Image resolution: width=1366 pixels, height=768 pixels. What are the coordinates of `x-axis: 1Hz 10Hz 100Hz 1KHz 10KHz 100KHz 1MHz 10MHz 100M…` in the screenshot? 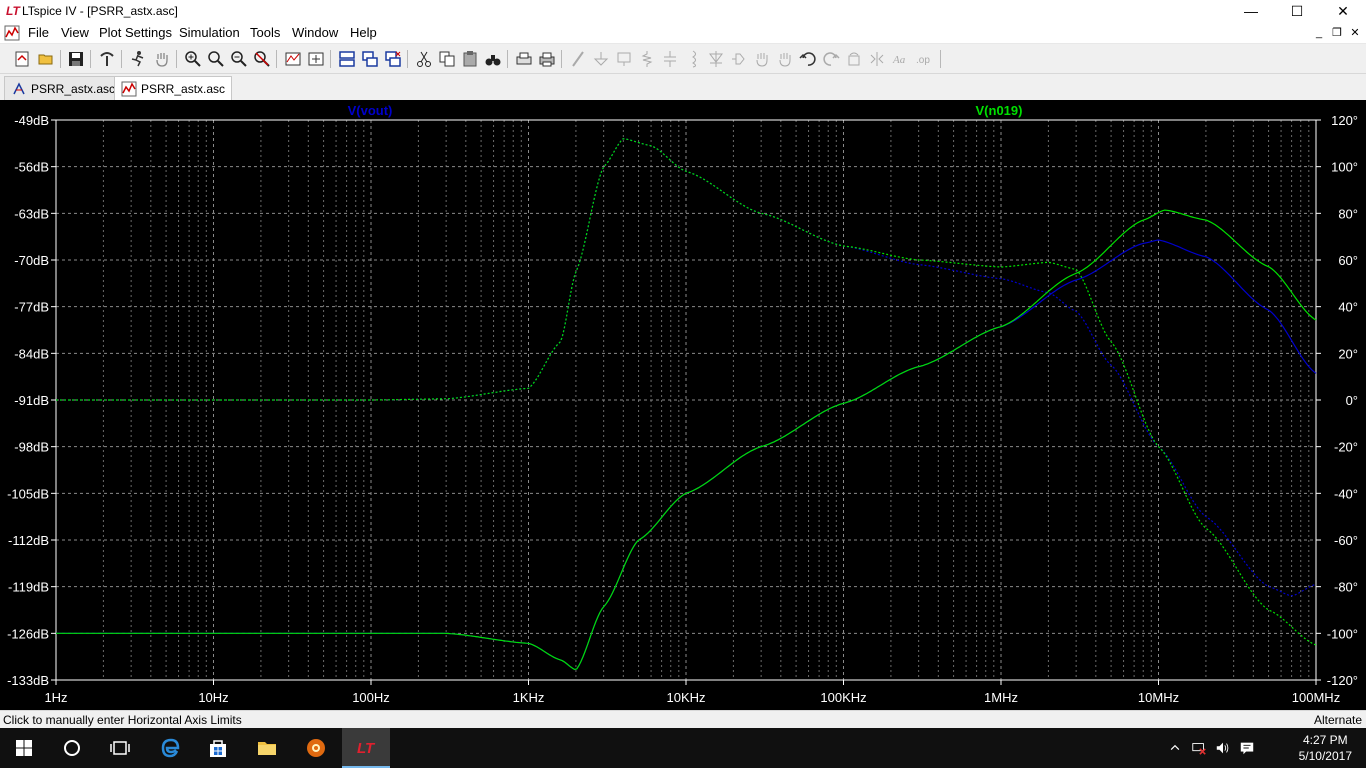 It's located at (692, 692).